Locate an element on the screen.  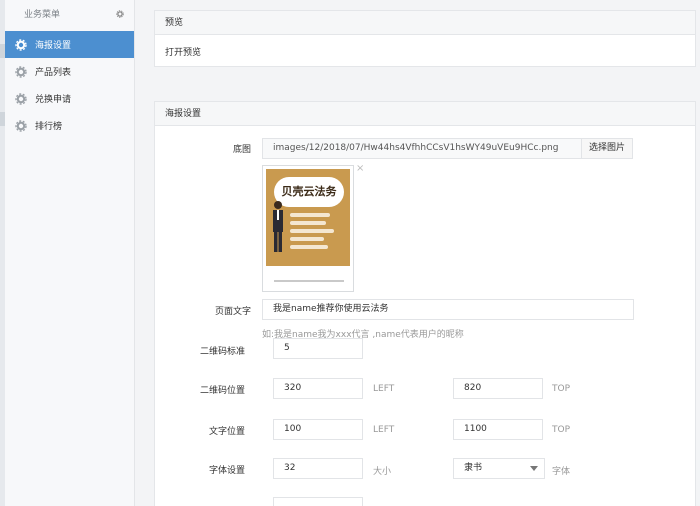
poster-preview-image: 贝壳云法务 is located at coordinates (308, 228).